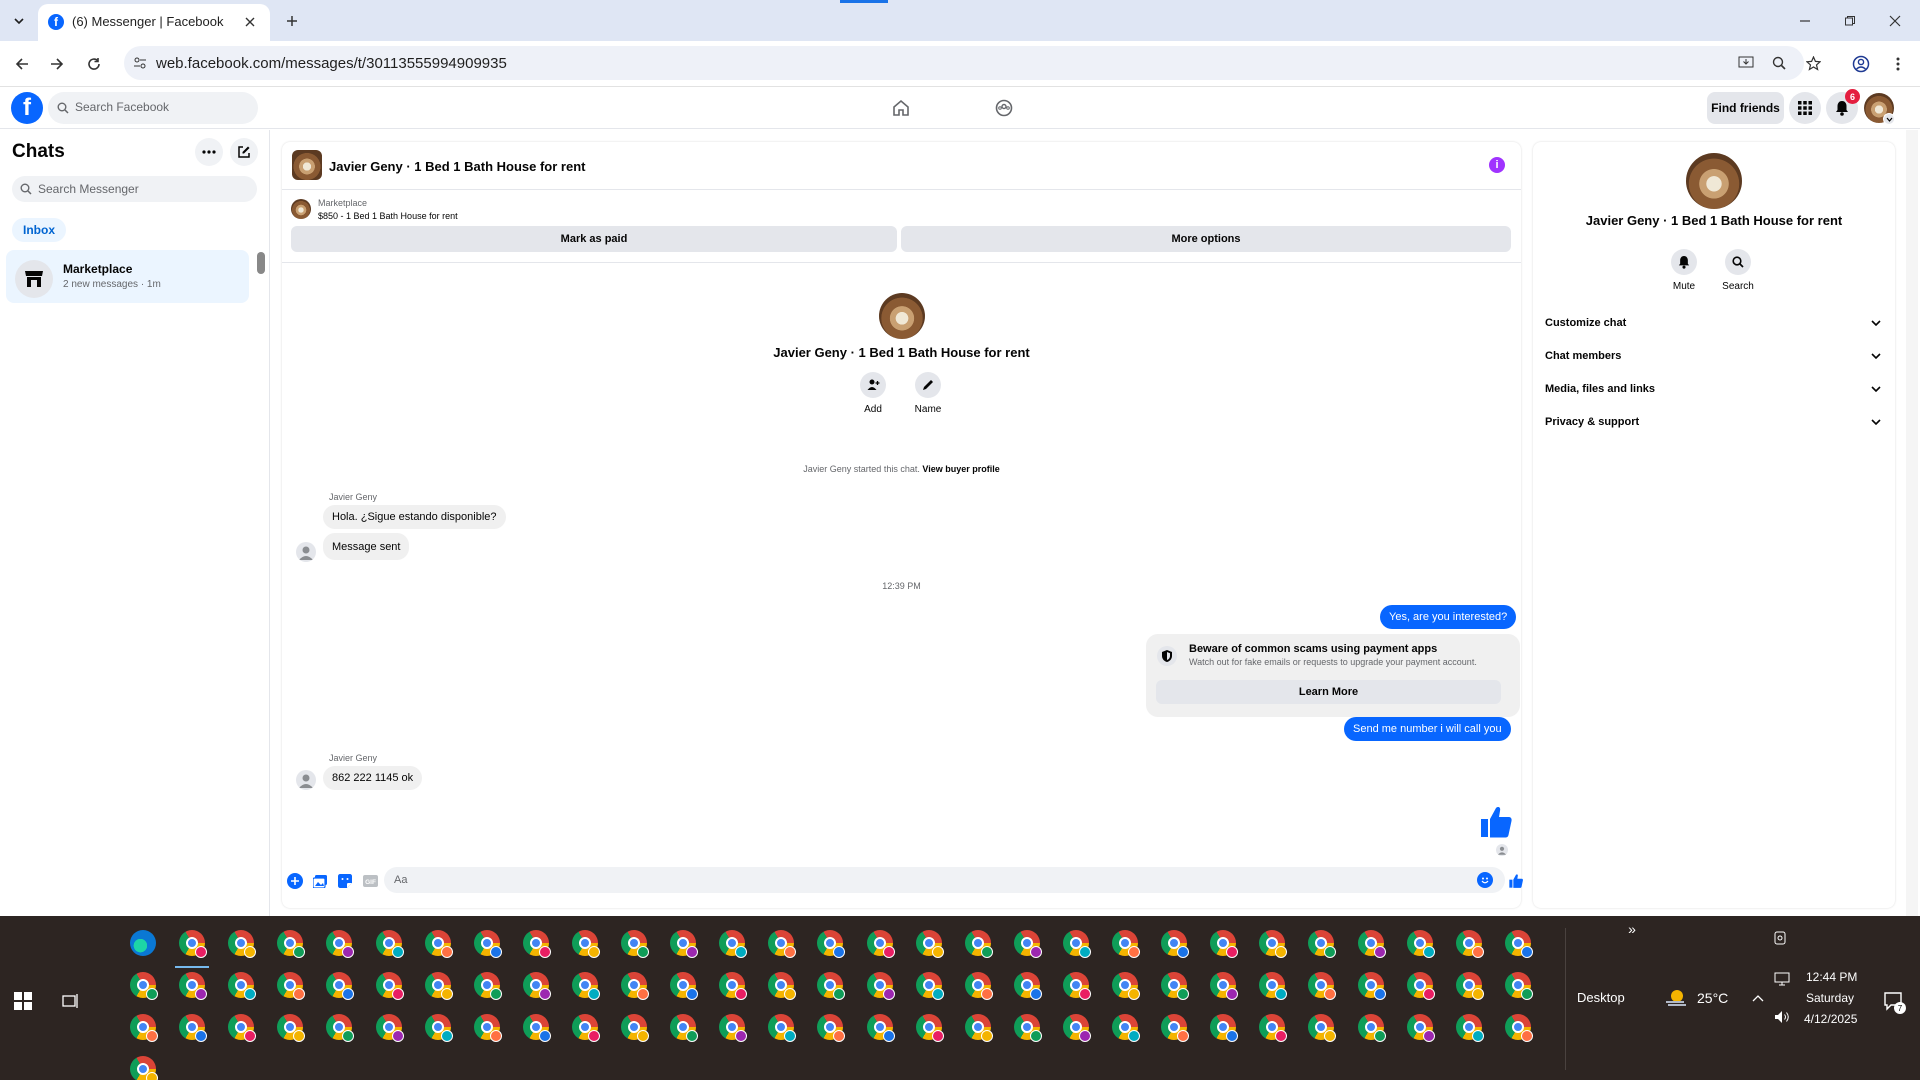 Image resolution: width=1920 pixels, height=1080 pixels. Describe the element at coordinates (209, 152) in the screenshot. I see `chat-options-button` at that location.